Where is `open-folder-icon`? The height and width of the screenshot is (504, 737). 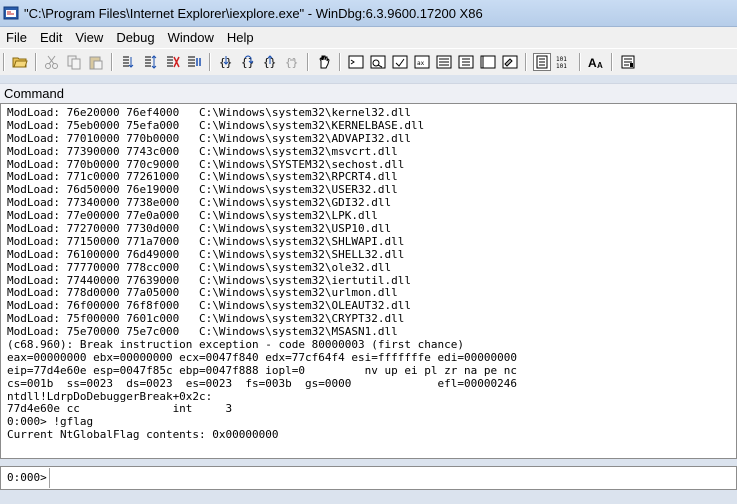
open-folder-icon is located at coordinates (20, 62).